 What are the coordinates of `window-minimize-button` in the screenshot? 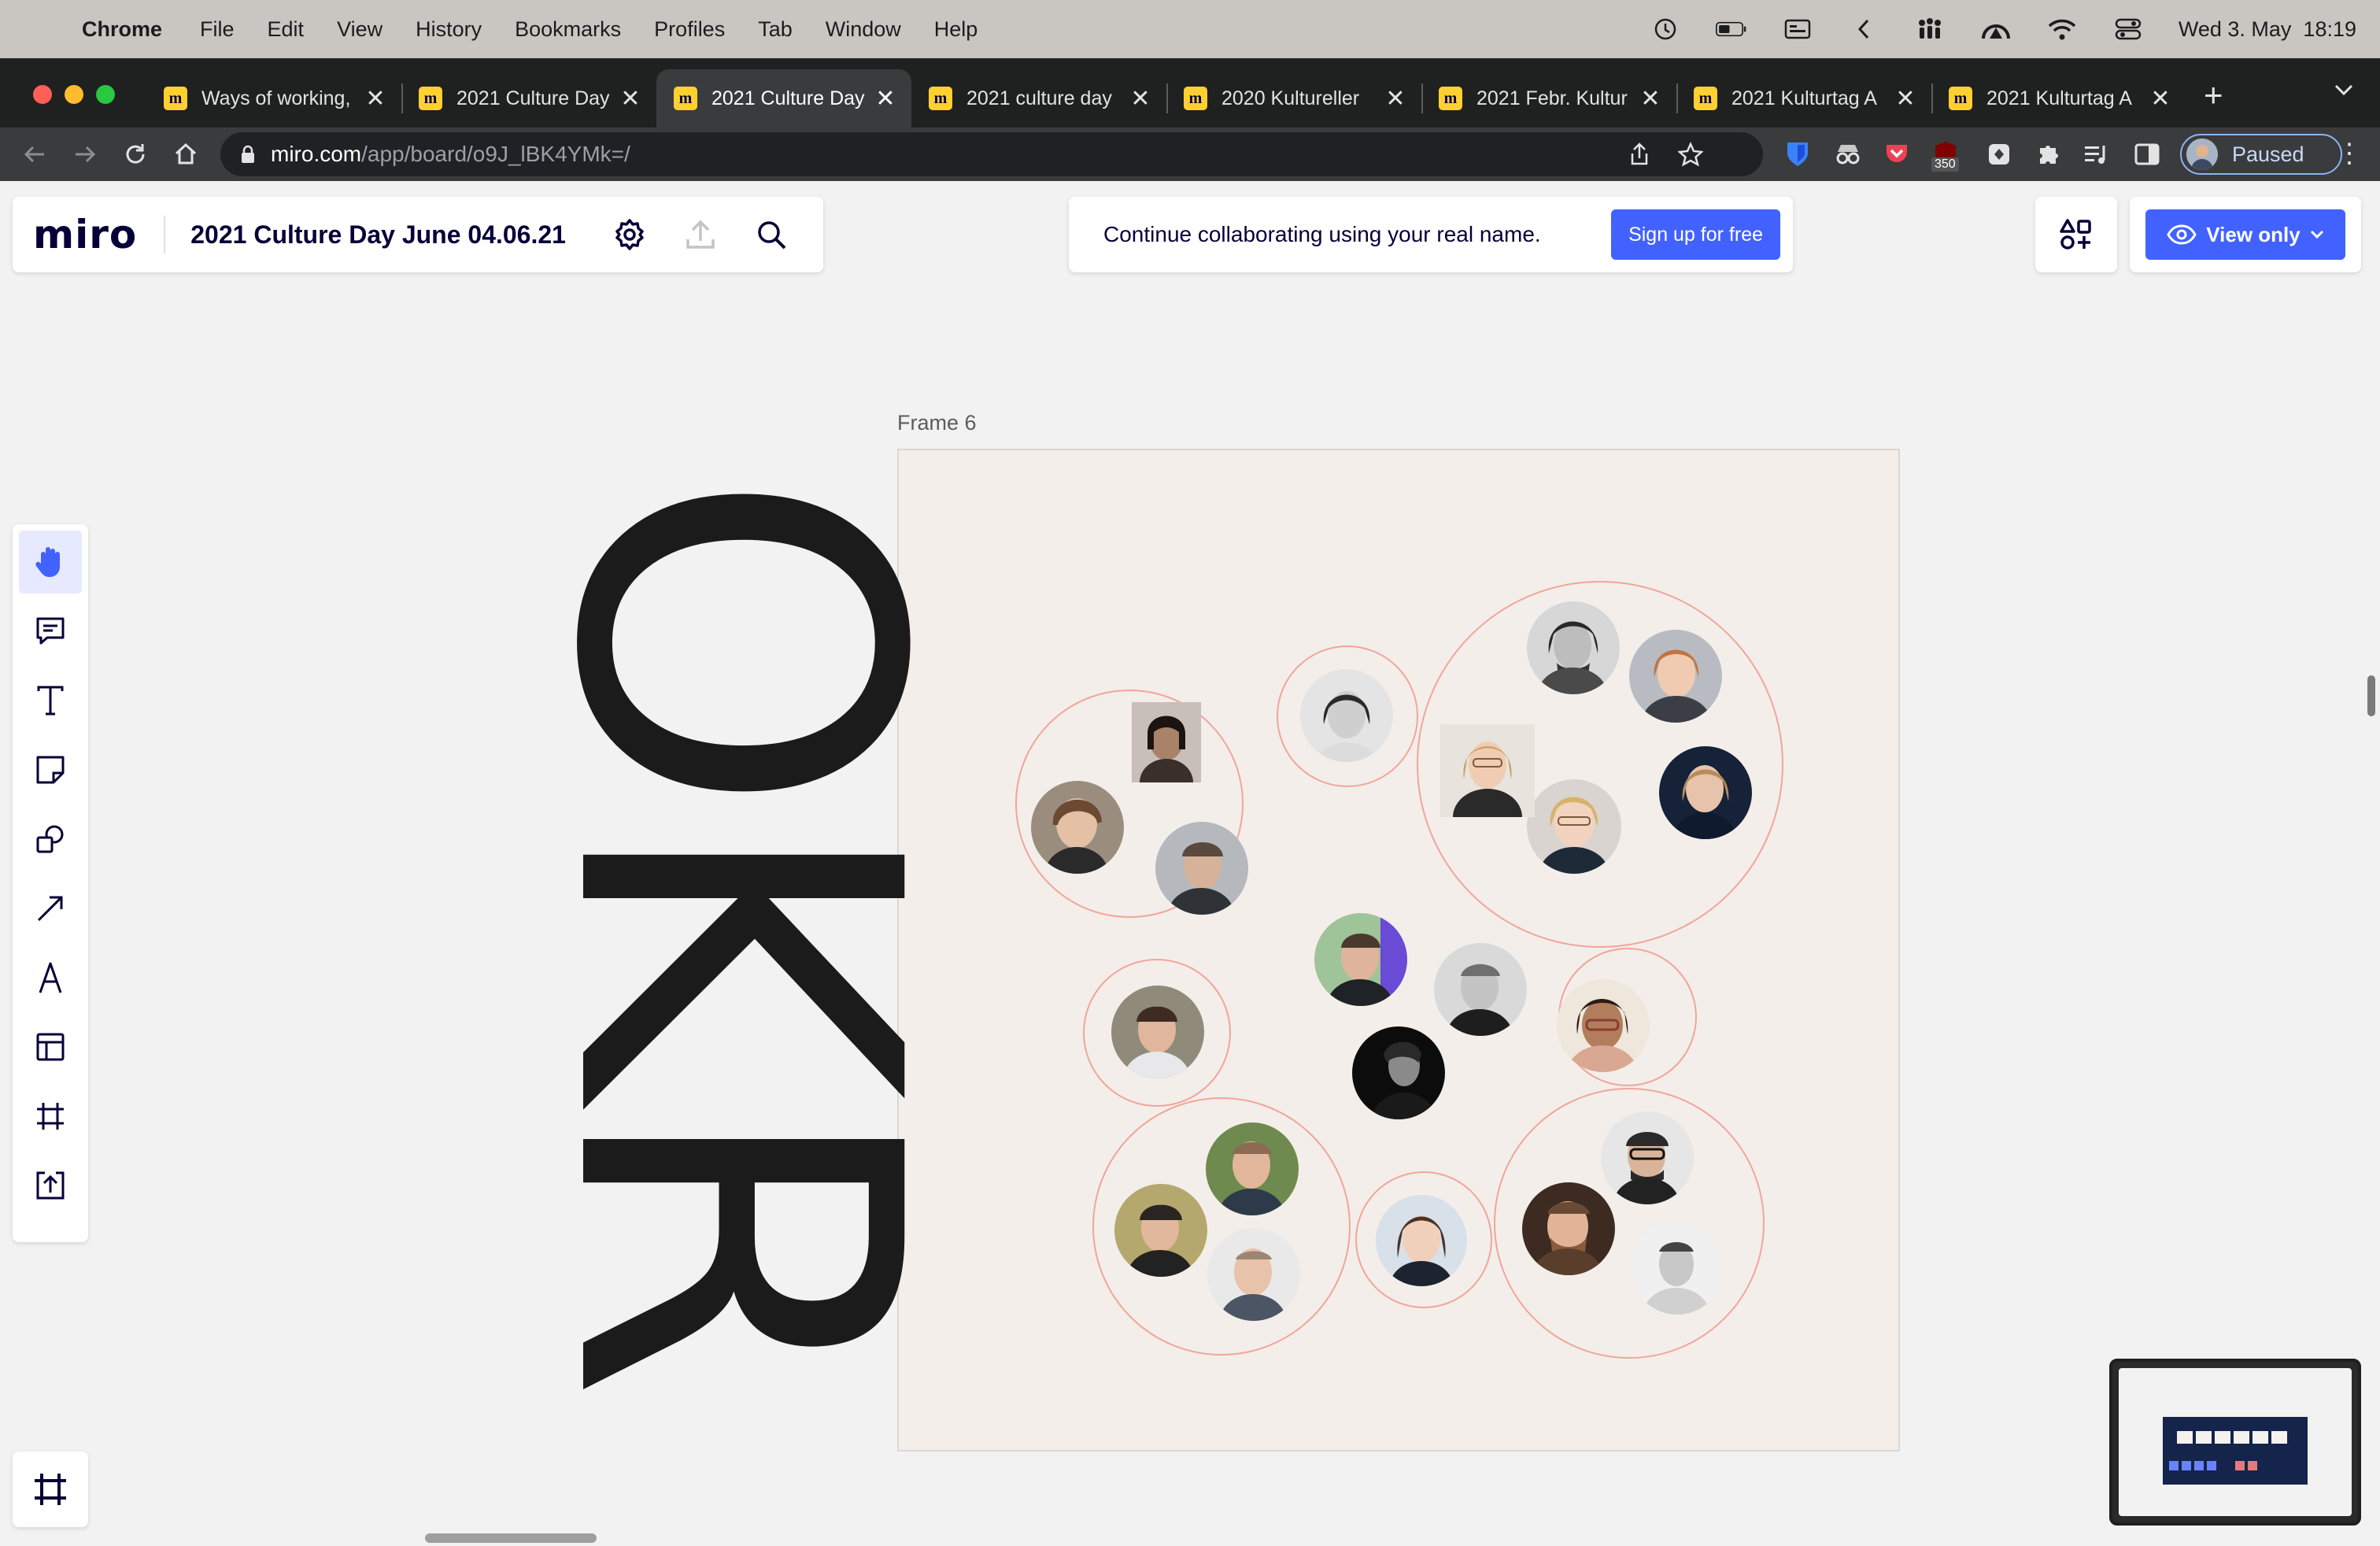 It's located at (74, 95).